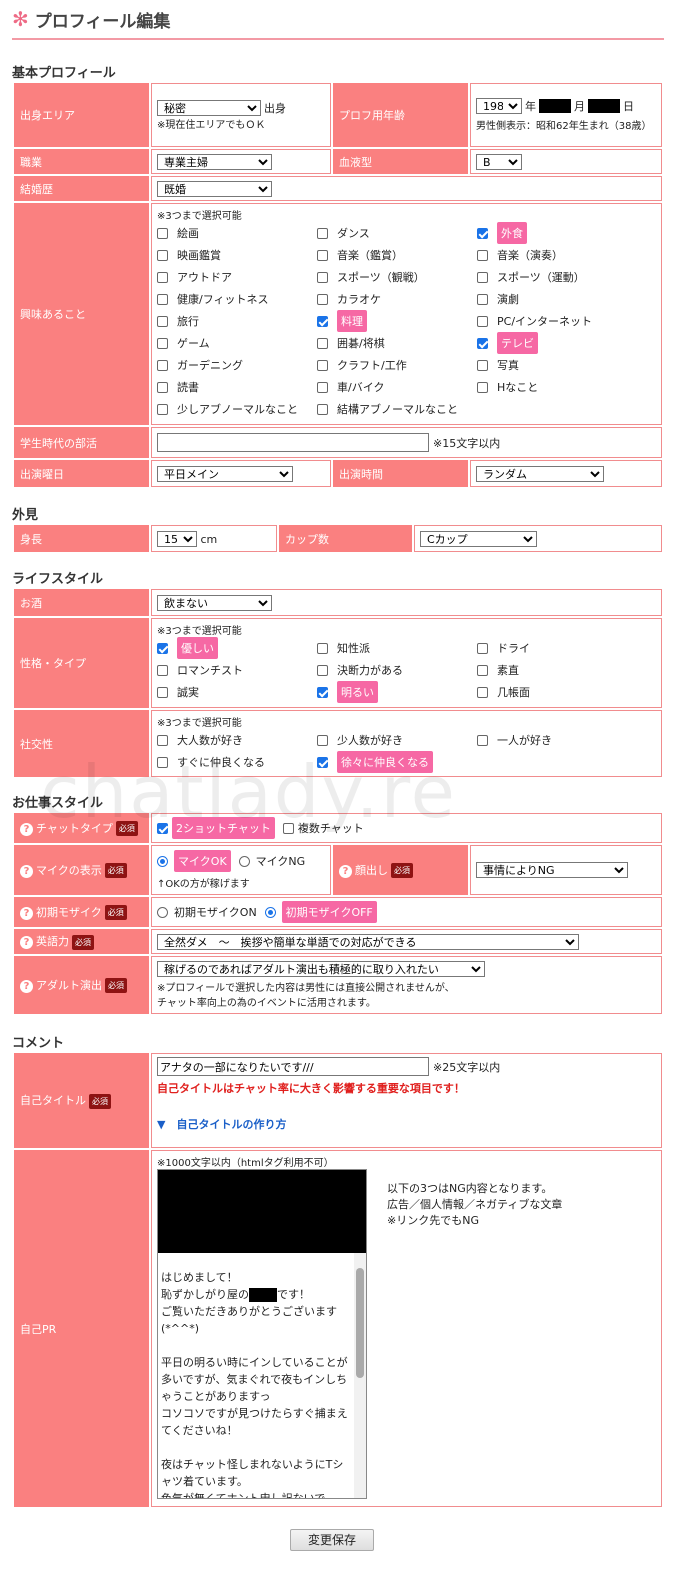  Describe the element at coordinates (508, 365) in the screenshot. I see `interests-option-label: 写真` at that location.